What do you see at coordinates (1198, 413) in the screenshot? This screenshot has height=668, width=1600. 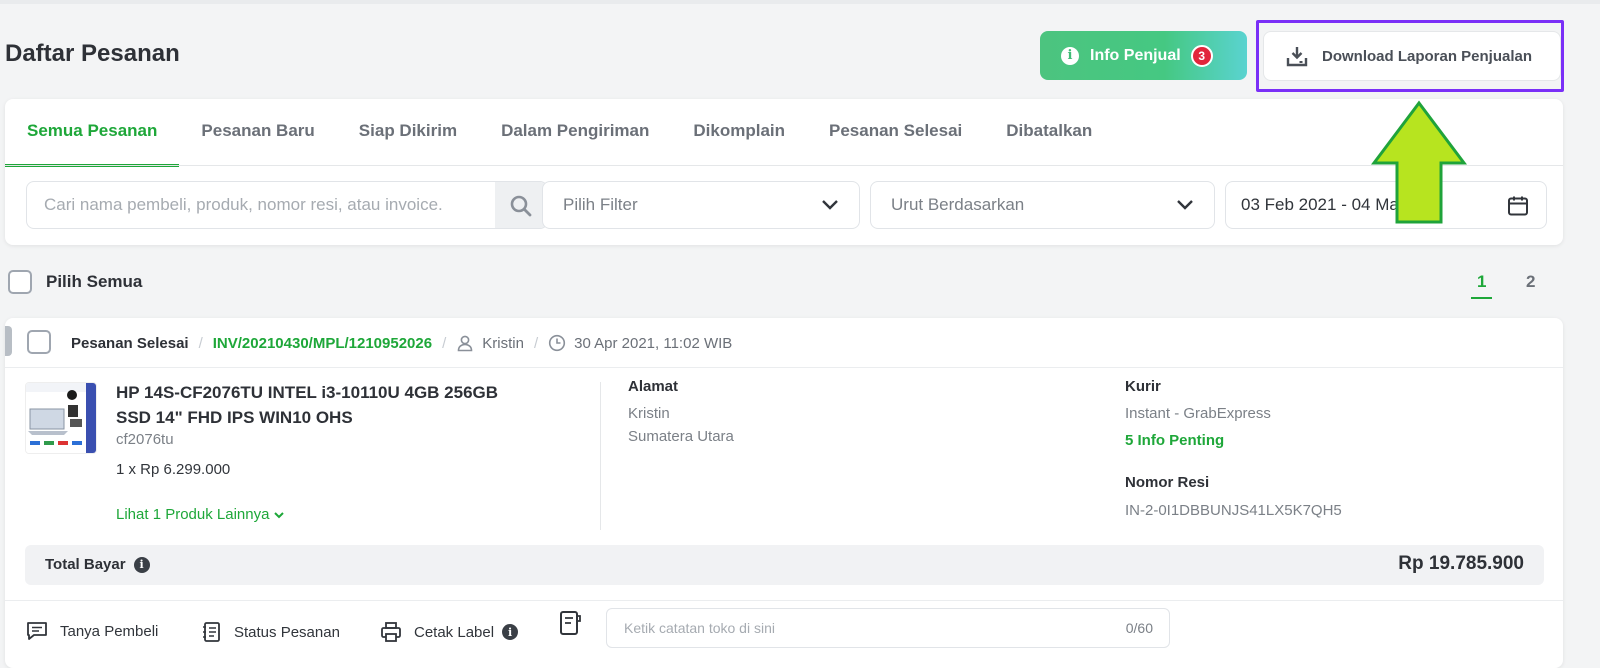 I see `courier-service: Instant - GrabExpress` at bounding box center [1198, 413].